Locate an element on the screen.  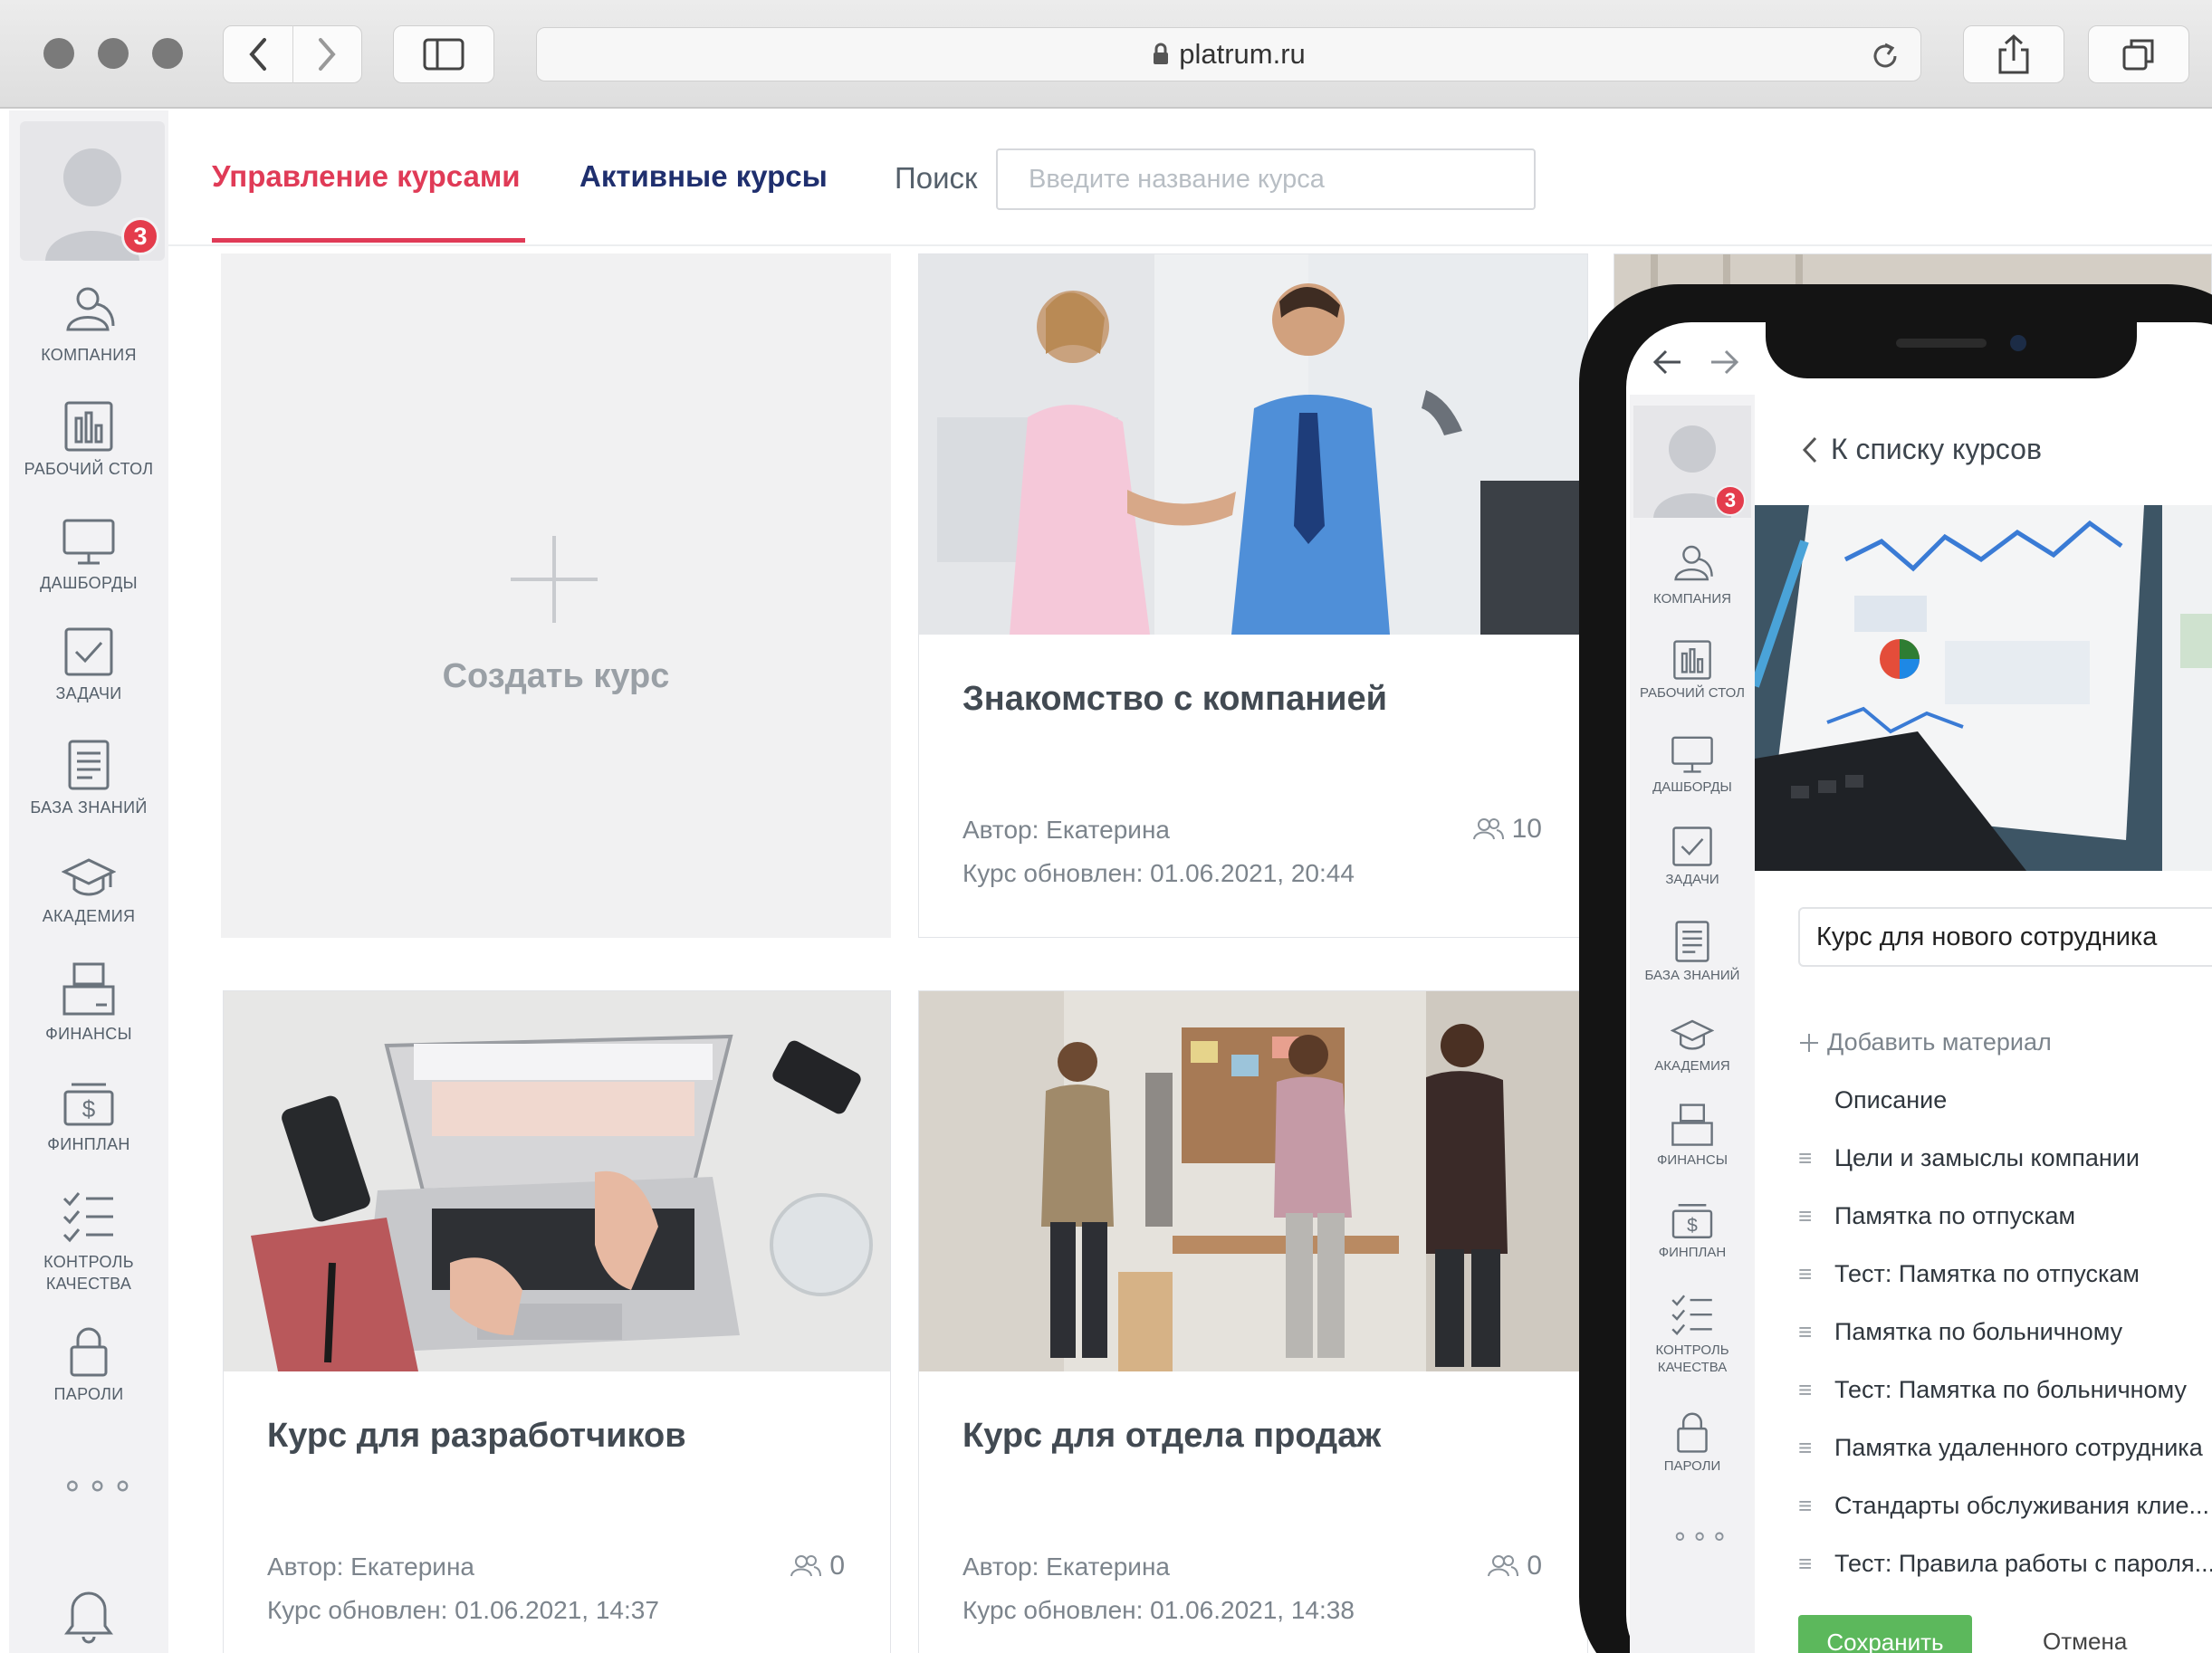
phone-sidebar-item-finplan: $ Финплан is located at coordinates (1692, 1231).